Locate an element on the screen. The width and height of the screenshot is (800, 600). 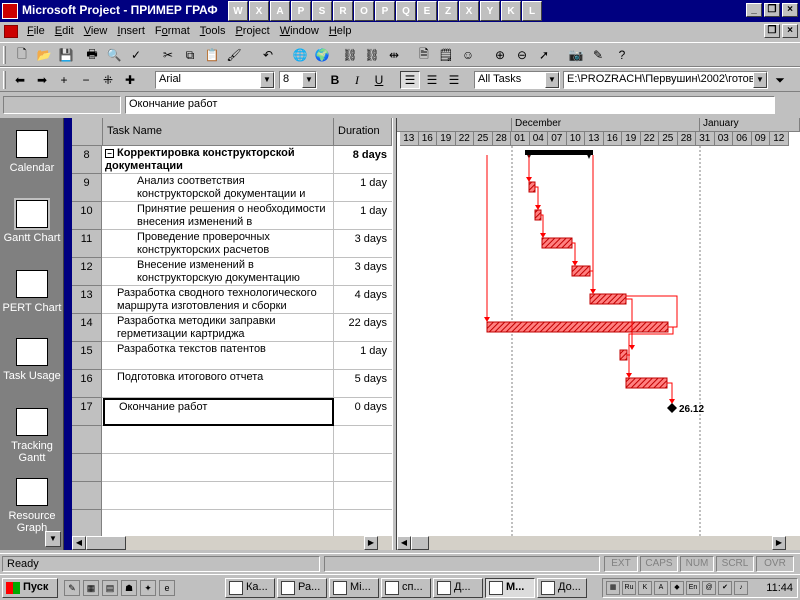
row-id: 17 is located at coordinates (87, 412).